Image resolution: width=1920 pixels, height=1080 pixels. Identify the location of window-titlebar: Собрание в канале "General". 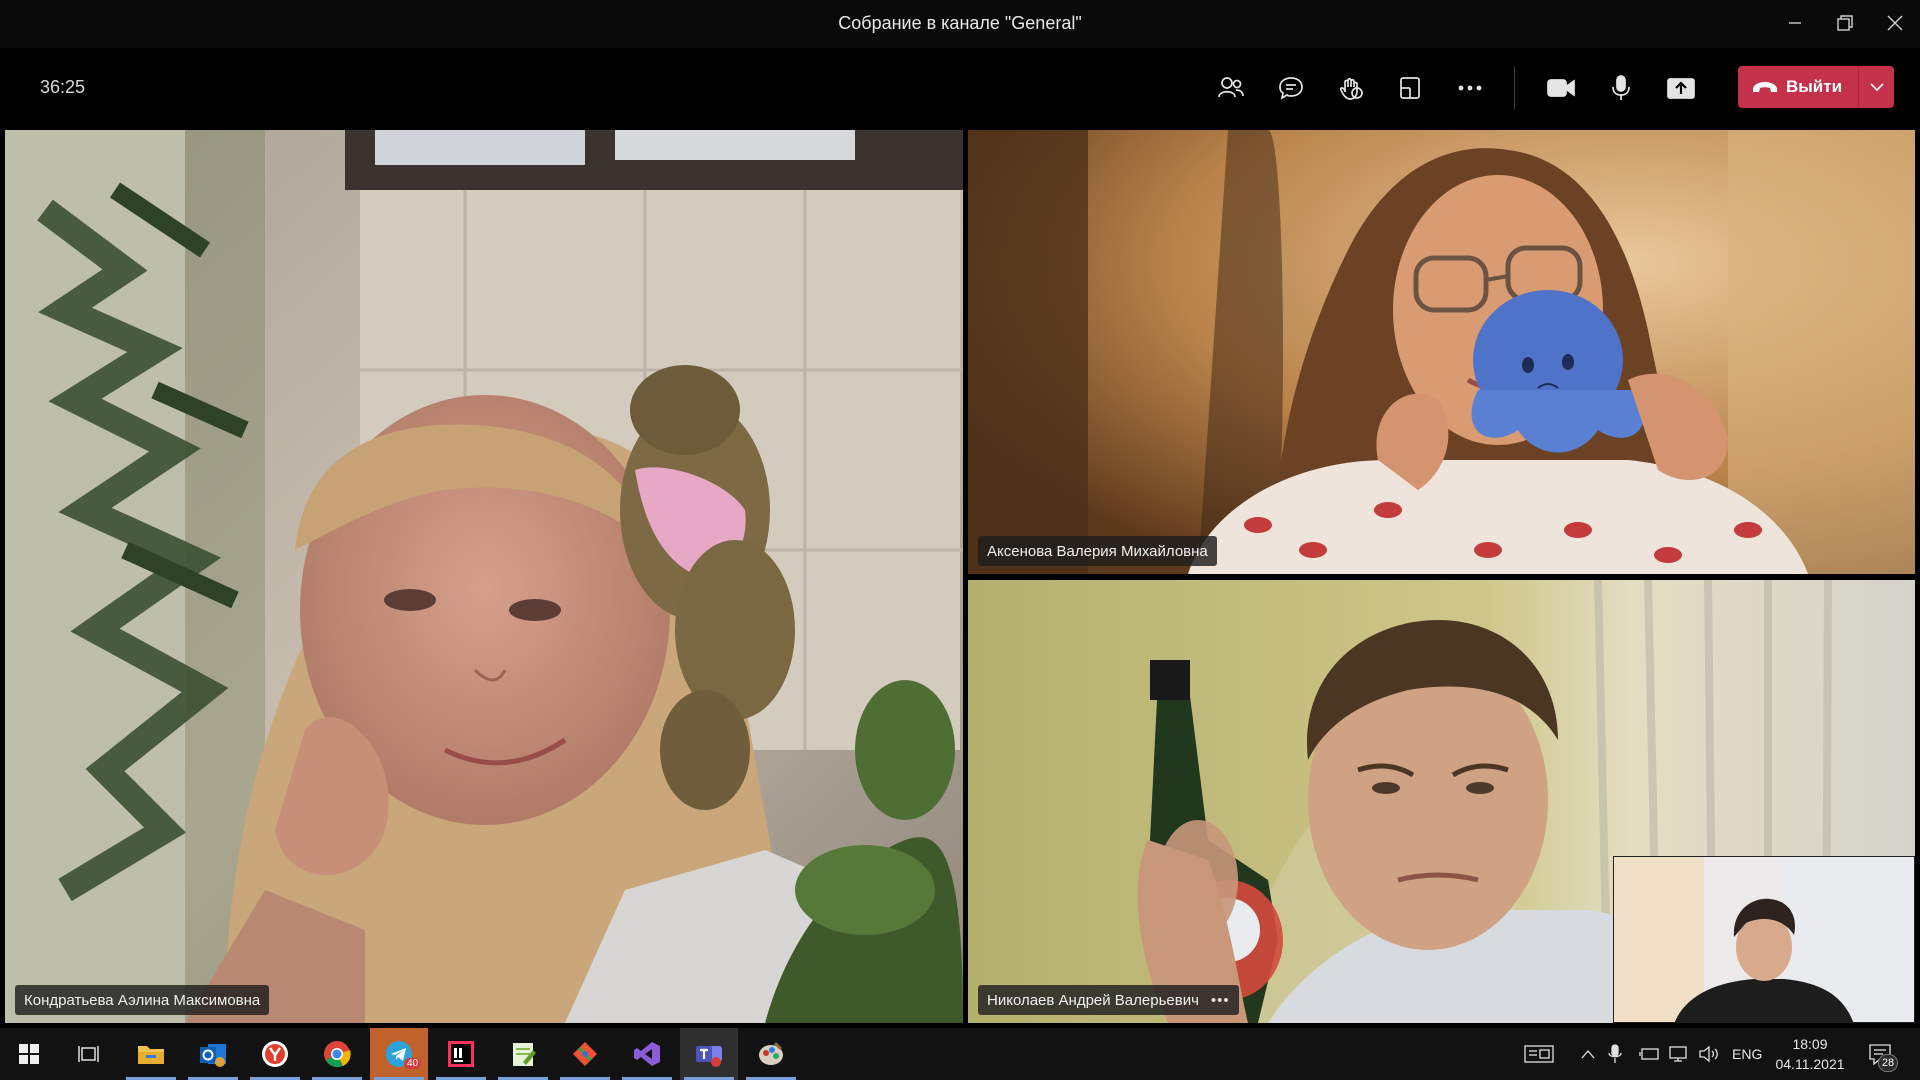
(960, 24).